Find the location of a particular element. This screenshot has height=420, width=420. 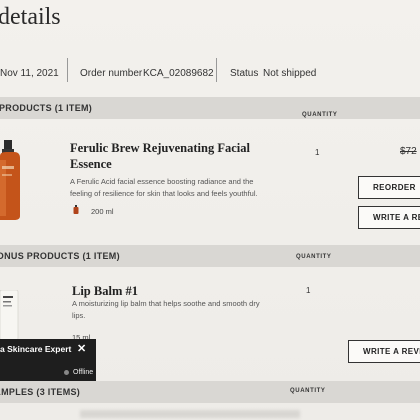

order-number-label: Order number is located at coordinates (111, 73).